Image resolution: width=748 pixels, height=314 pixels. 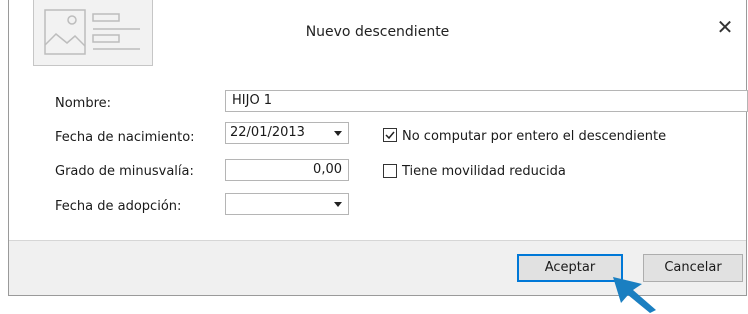 I want to click on check-icon, so click(x=390, y=135).